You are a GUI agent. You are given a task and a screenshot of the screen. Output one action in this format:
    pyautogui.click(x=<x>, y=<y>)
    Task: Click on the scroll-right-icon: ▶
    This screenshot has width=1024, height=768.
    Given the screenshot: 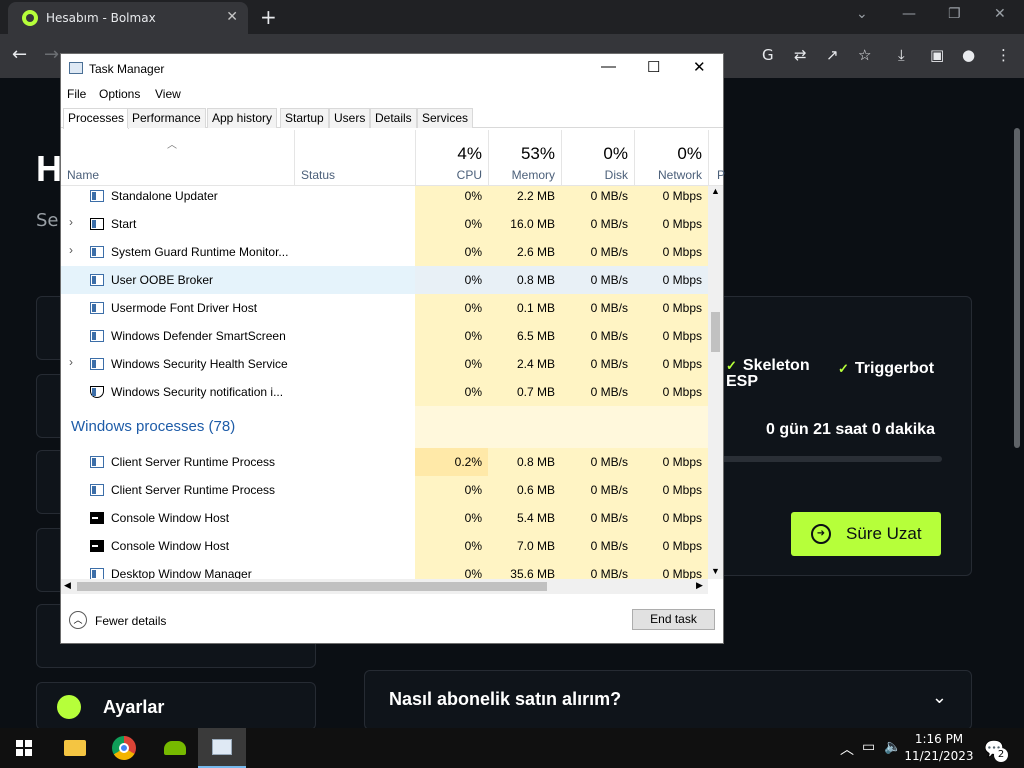 What is the action you would take?
    pyautogui.click(x=699, y=585)
    